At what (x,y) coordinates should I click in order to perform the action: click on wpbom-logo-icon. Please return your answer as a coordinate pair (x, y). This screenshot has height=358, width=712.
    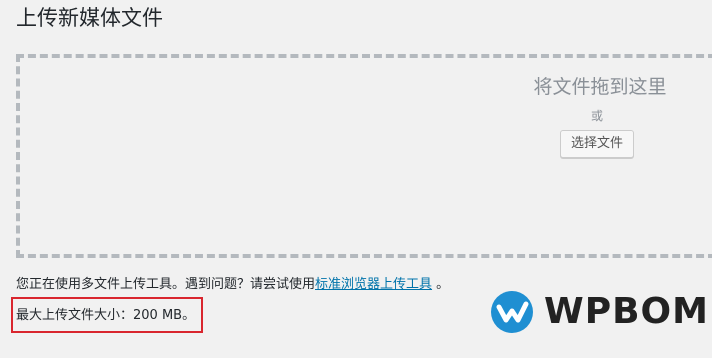
    Looking at the image, I should click on (512, 312).